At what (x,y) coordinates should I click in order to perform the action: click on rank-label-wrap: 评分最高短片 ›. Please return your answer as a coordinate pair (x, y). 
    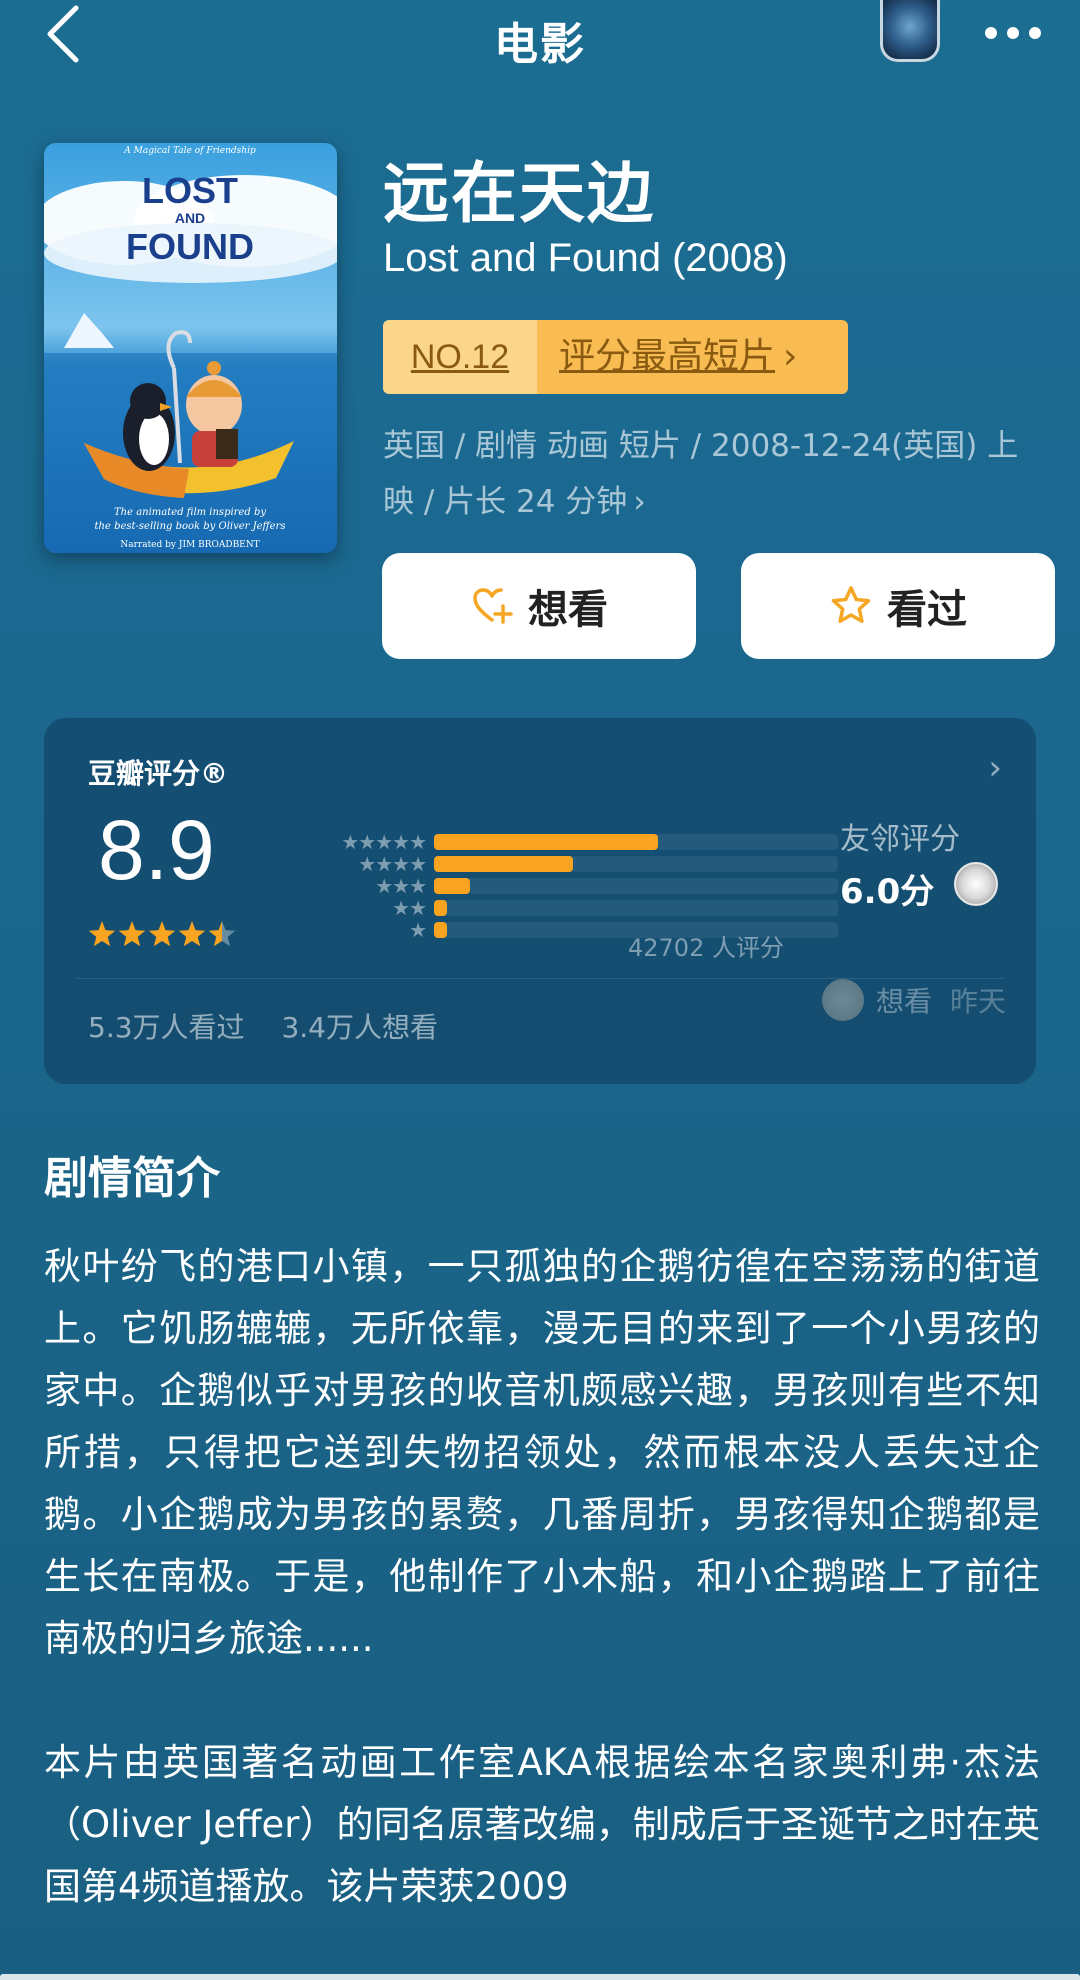
    Looking at the image, I should click on (692, 357).